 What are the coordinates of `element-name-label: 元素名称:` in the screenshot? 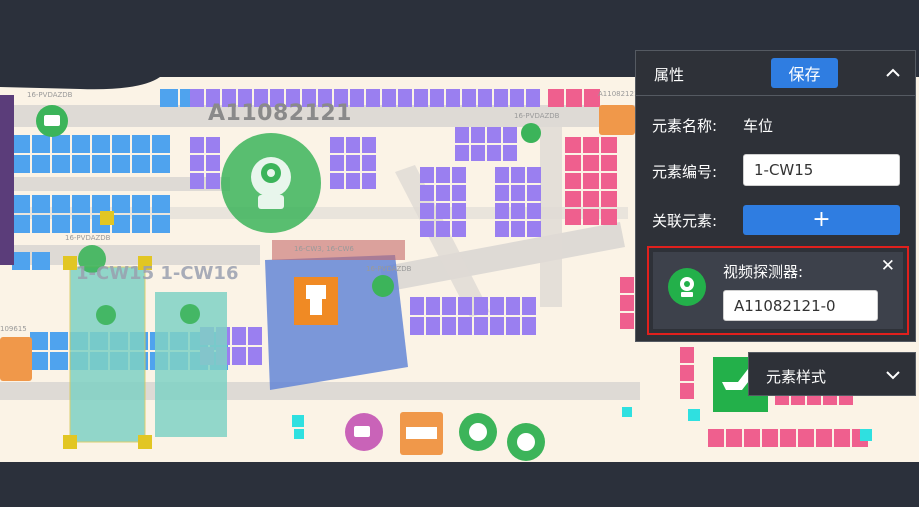 It's located at (685, 126).